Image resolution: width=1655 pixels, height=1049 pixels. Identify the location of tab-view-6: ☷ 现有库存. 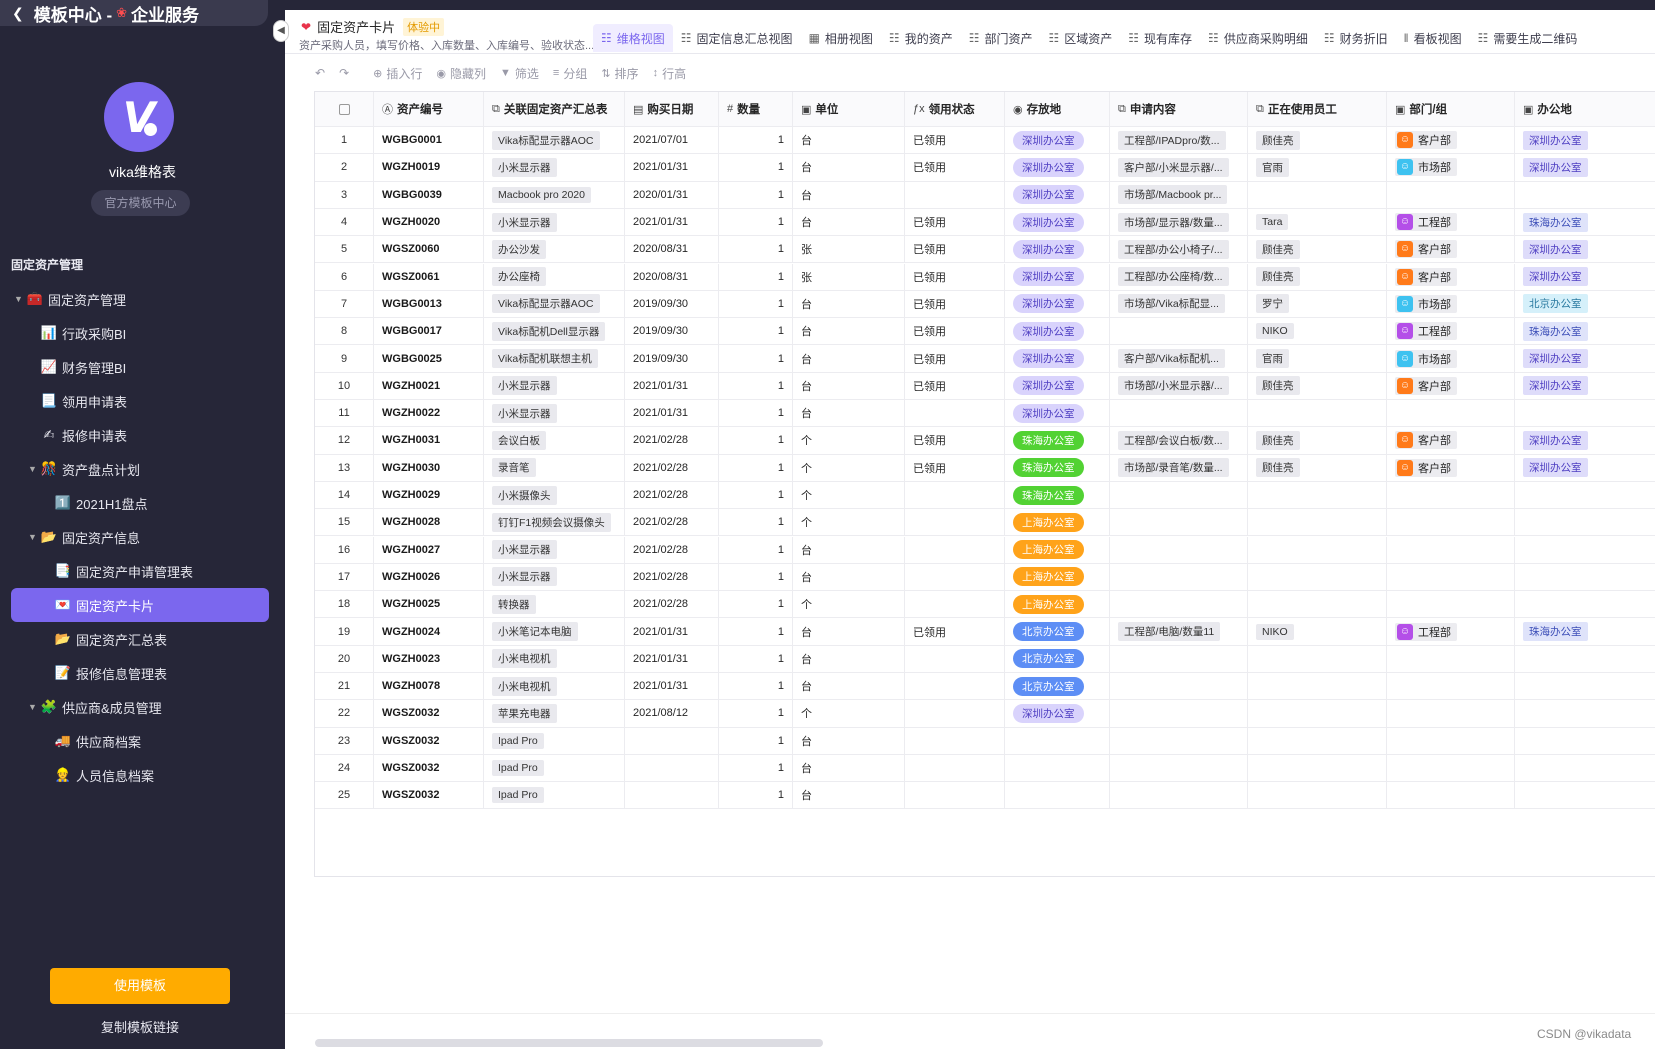
(1160, 38).